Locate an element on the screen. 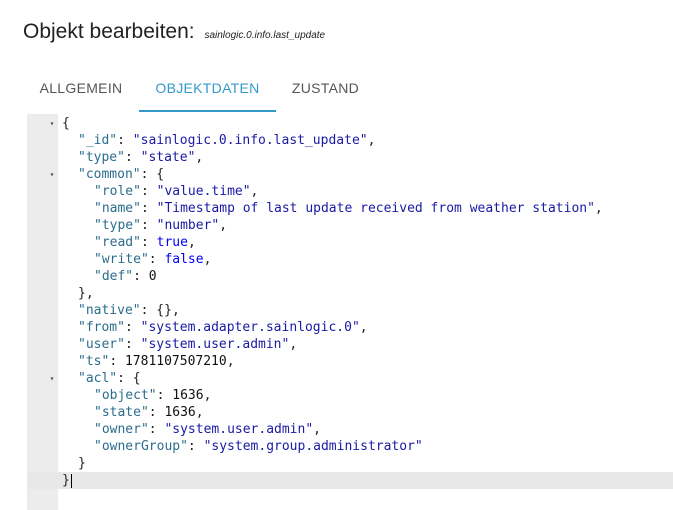 The height and width of the screenshot is (510, 673). tab-objektdaten: OBJEKTDATEN is located at coordinates (207, 90).